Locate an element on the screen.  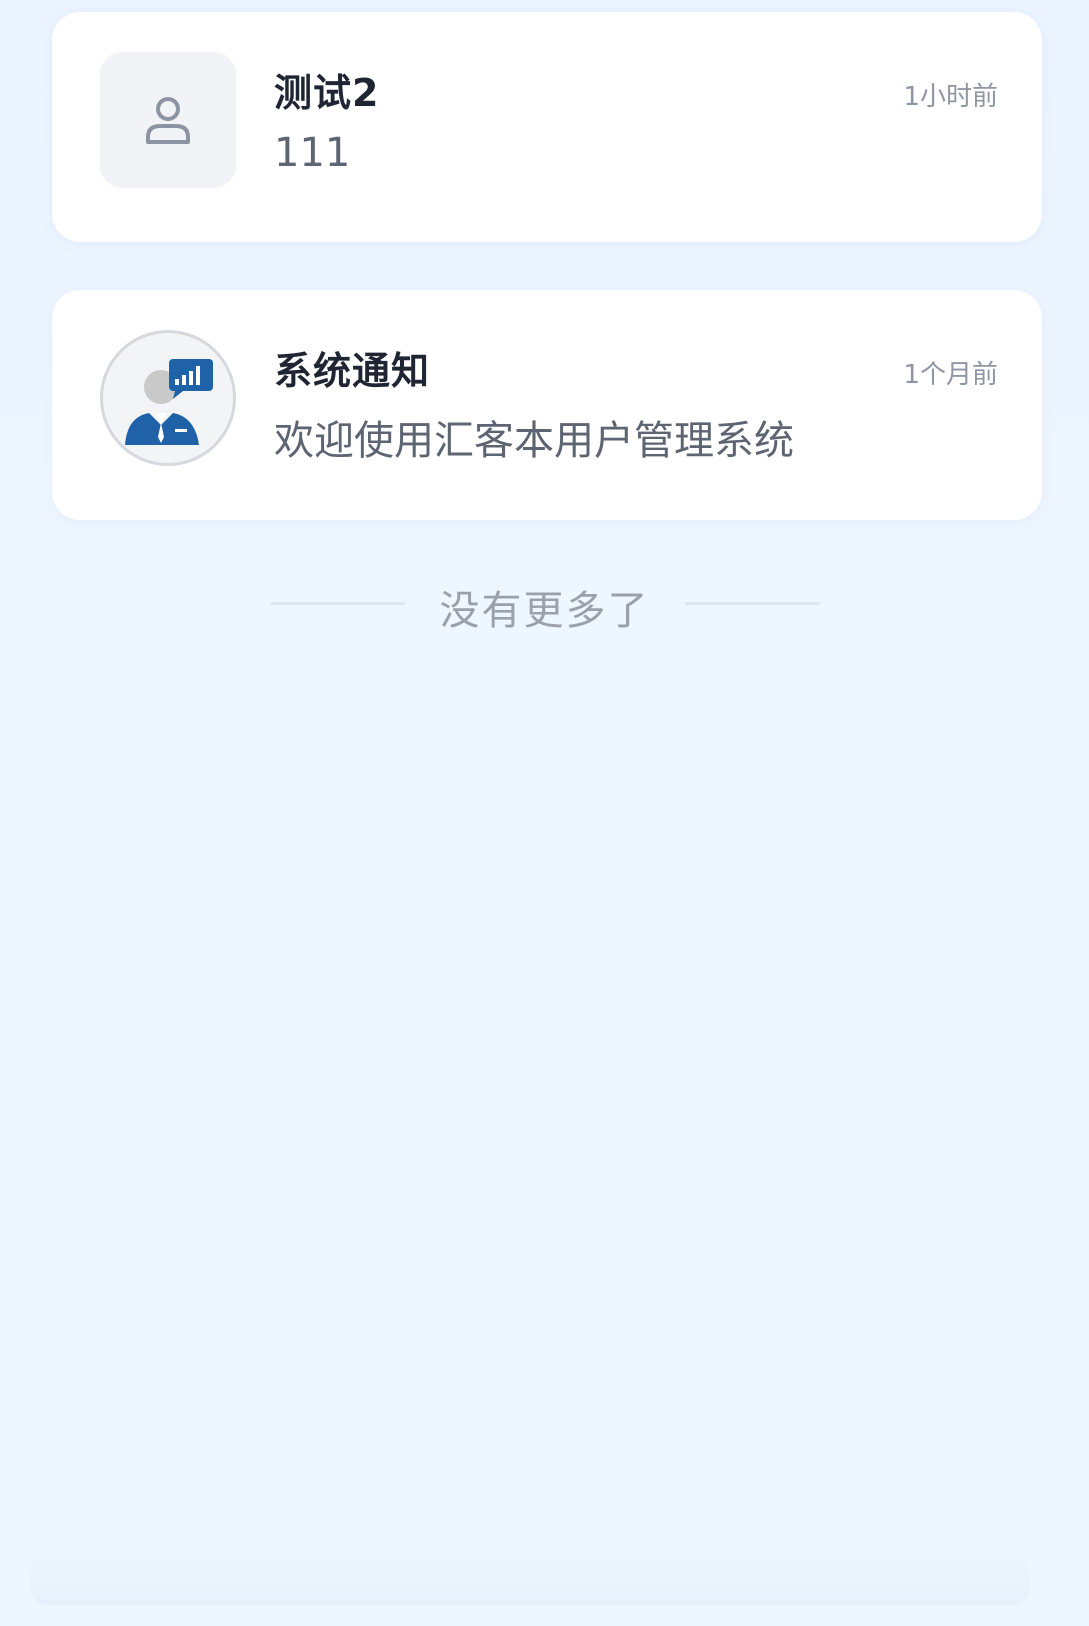
notification-time: 1个月前 is located at coordinates (950, 375).